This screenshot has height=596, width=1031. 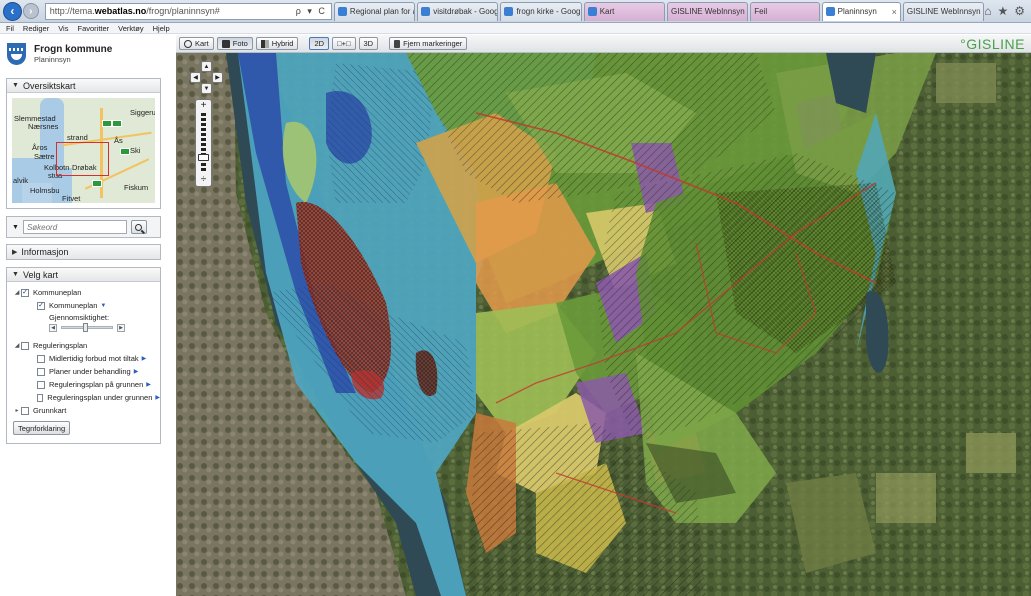 I want to click on search-input, so click(x=74, y=227).